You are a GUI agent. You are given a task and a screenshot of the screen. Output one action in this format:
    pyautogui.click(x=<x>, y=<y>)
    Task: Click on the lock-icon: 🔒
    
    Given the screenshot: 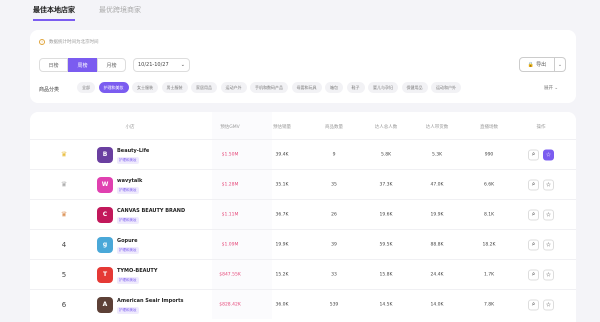 What is the action you would take?
    pyautogui.click(x=531, y=64)
    